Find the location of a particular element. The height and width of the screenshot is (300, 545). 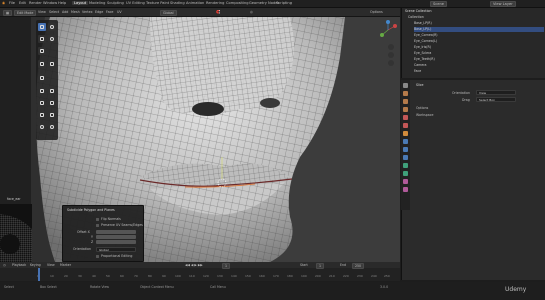

current-frame-field: 1 is located at coordinates (226, 266).